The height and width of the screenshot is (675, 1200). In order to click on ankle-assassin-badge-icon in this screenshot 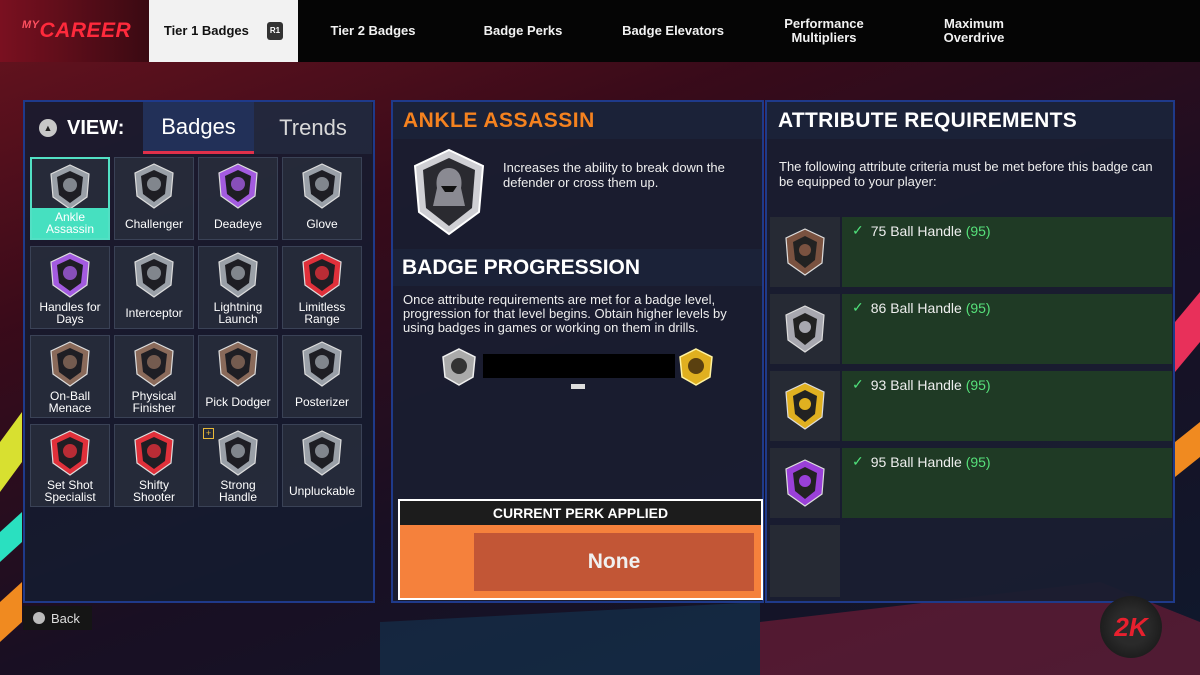, I will do `click(449, 194)`.